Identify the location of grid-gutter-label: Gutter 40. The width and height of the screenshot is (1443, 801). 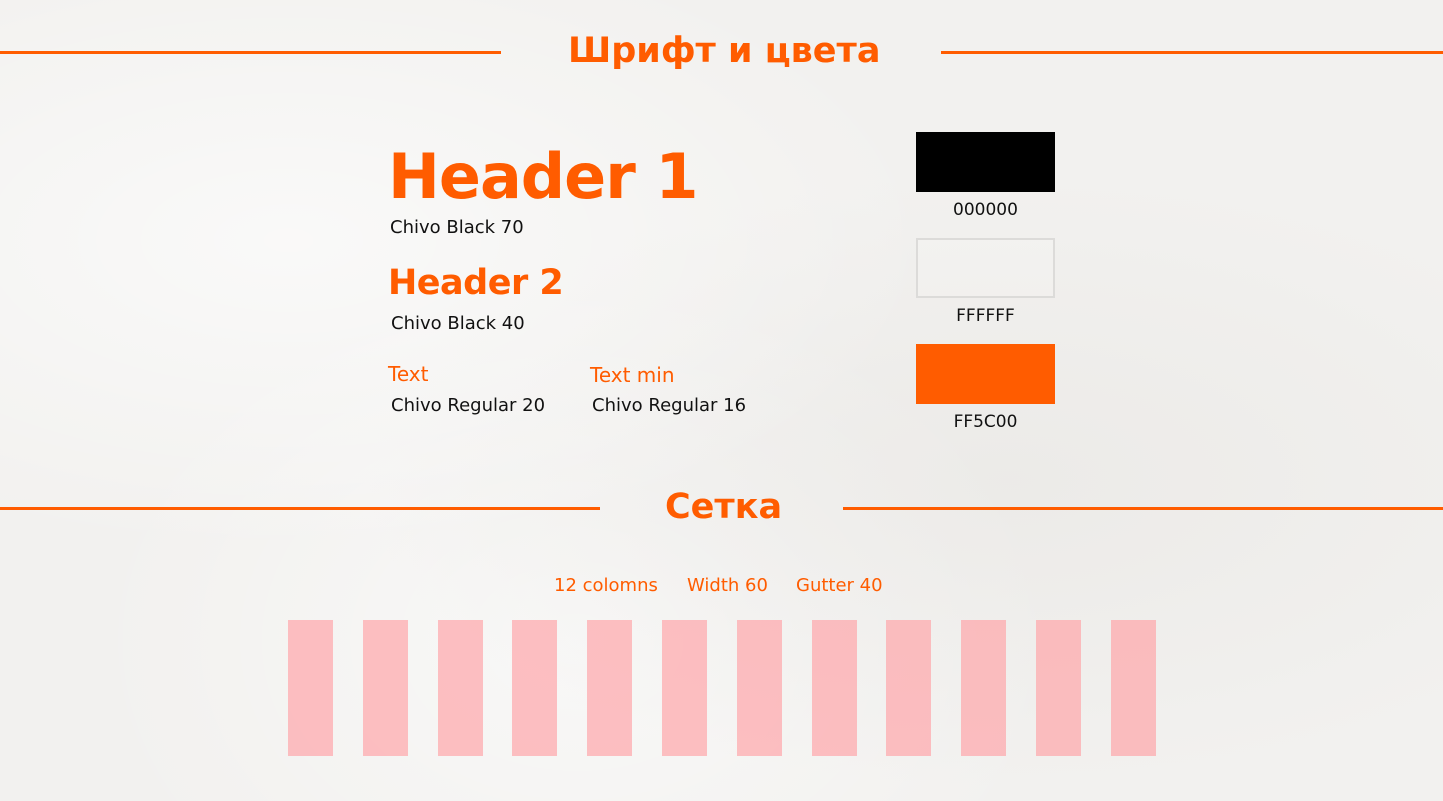
(839, 585).